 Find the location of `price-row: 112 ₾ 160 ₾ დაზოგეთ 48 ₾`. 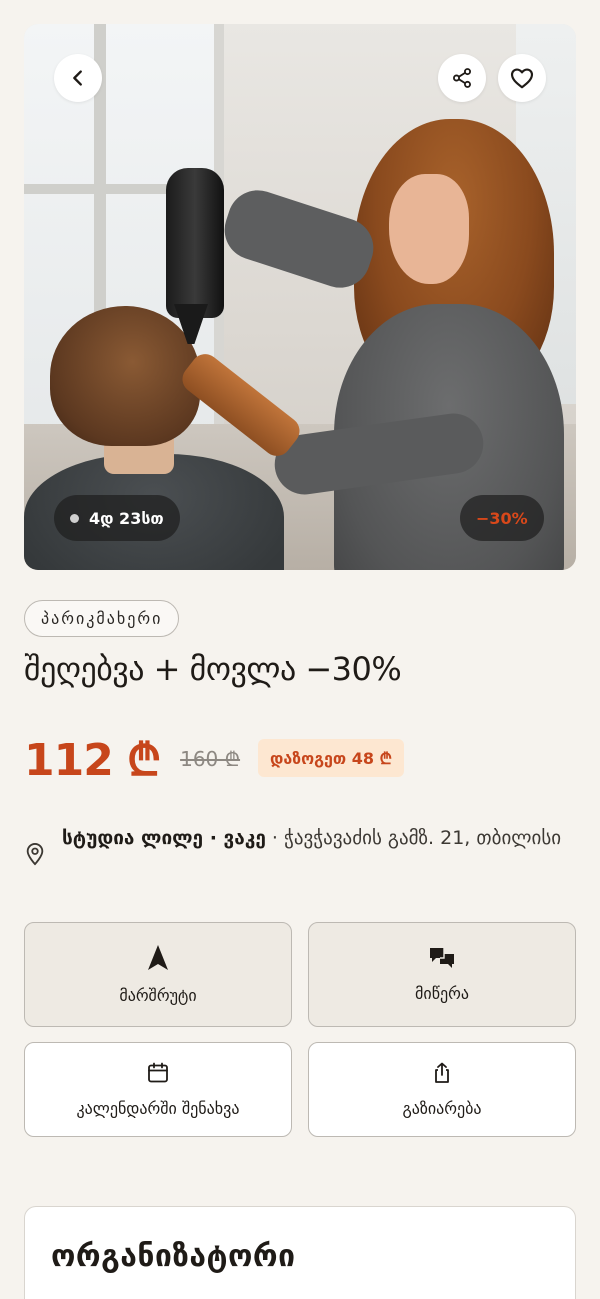

price-row: 112 ₾ 160 ₾ დაზოგეთ 48 ₾ is located at coordinates (214, 758).